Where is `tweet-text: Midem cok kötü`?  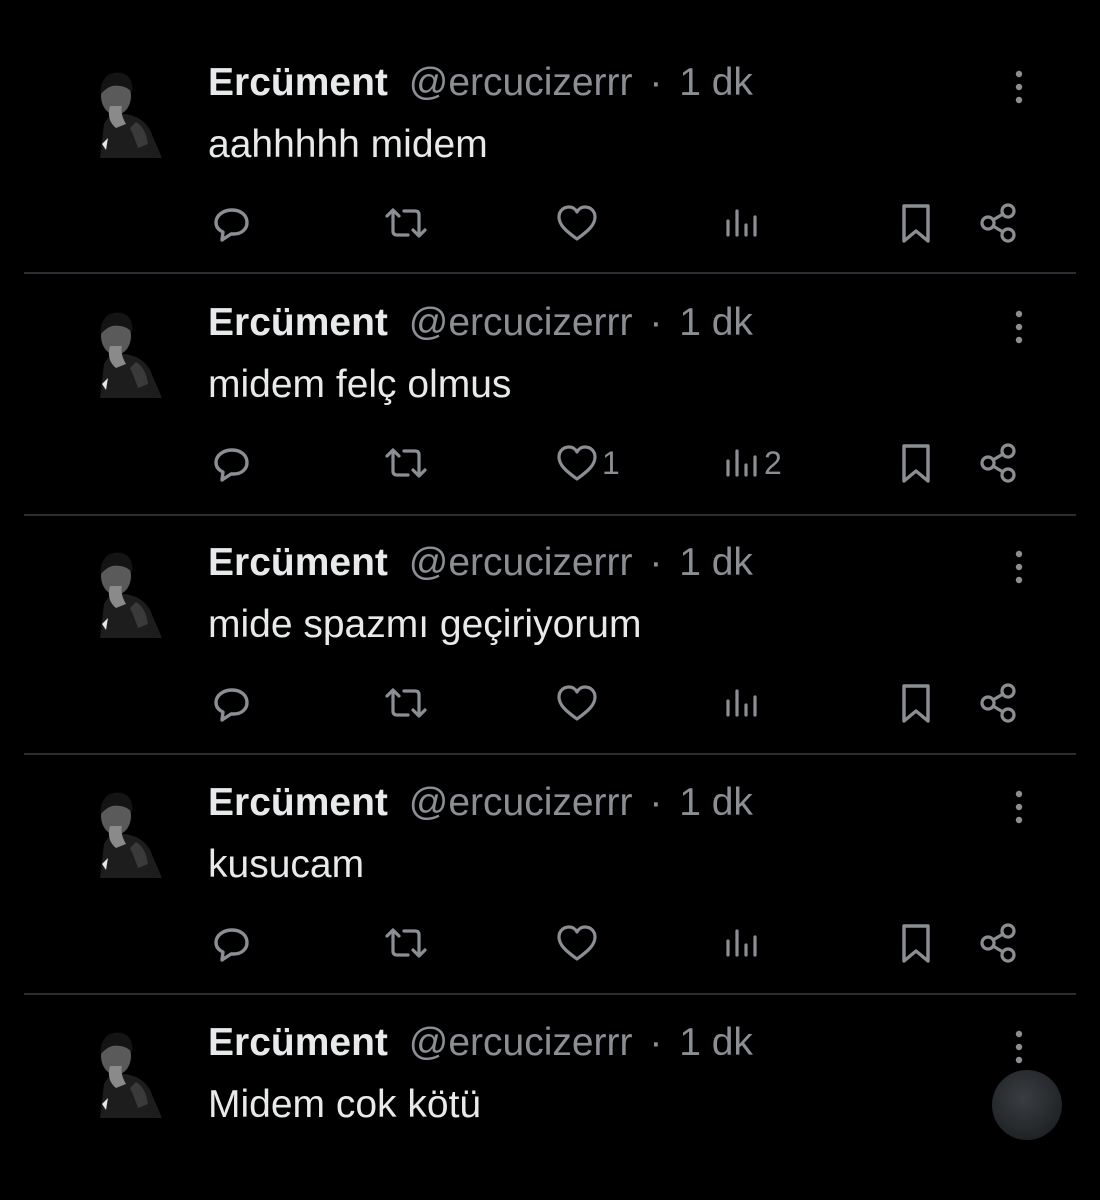
tweet-text: Midem cok kötü is located at coordinates (345, 1104).